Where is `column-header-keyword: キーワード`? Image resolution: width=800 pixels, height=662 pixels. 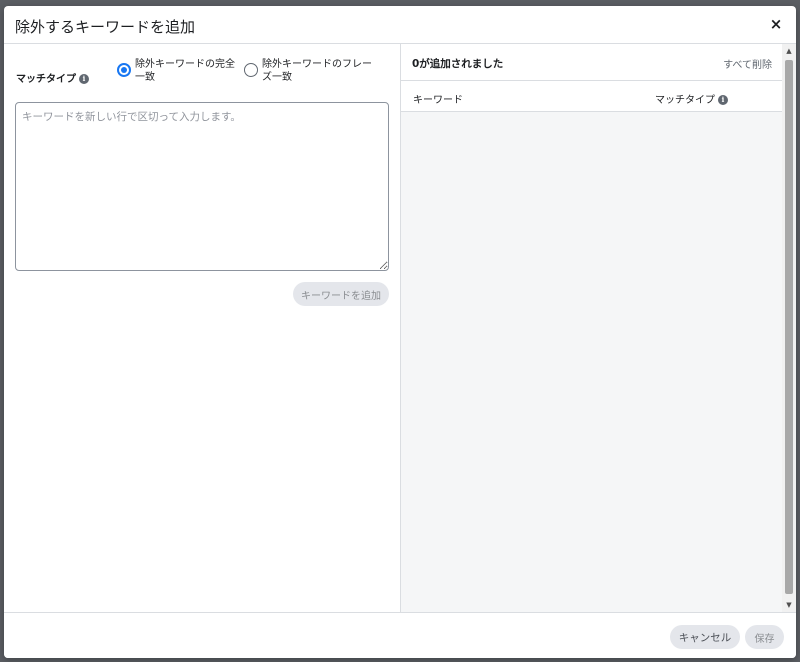
column-header-keyword: キーワード is located at coordinates (438, 100).